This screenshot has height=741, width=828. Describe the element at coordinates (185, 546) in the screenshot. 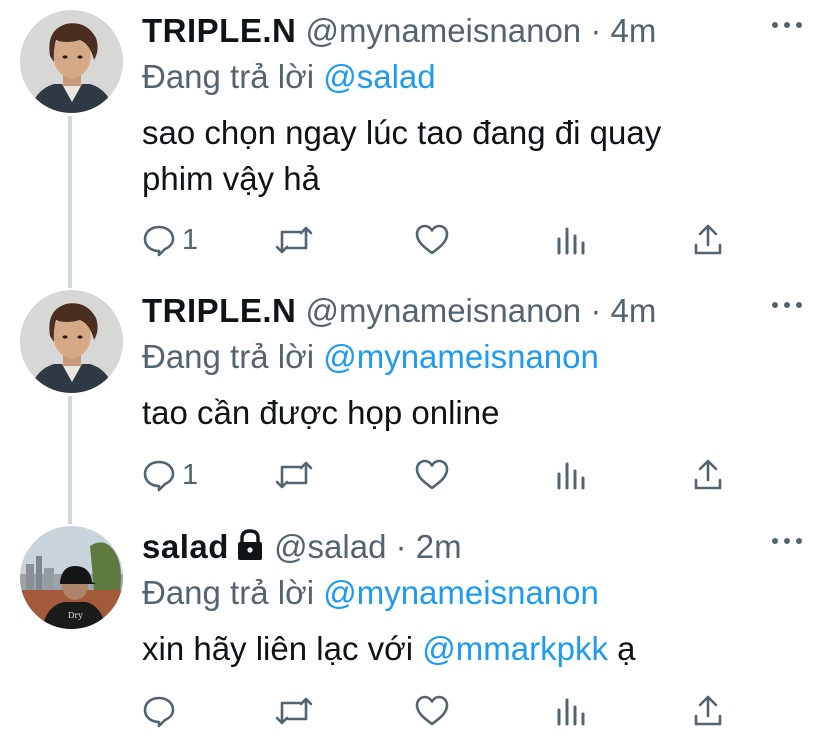

I see `display-name: salad` at that location.